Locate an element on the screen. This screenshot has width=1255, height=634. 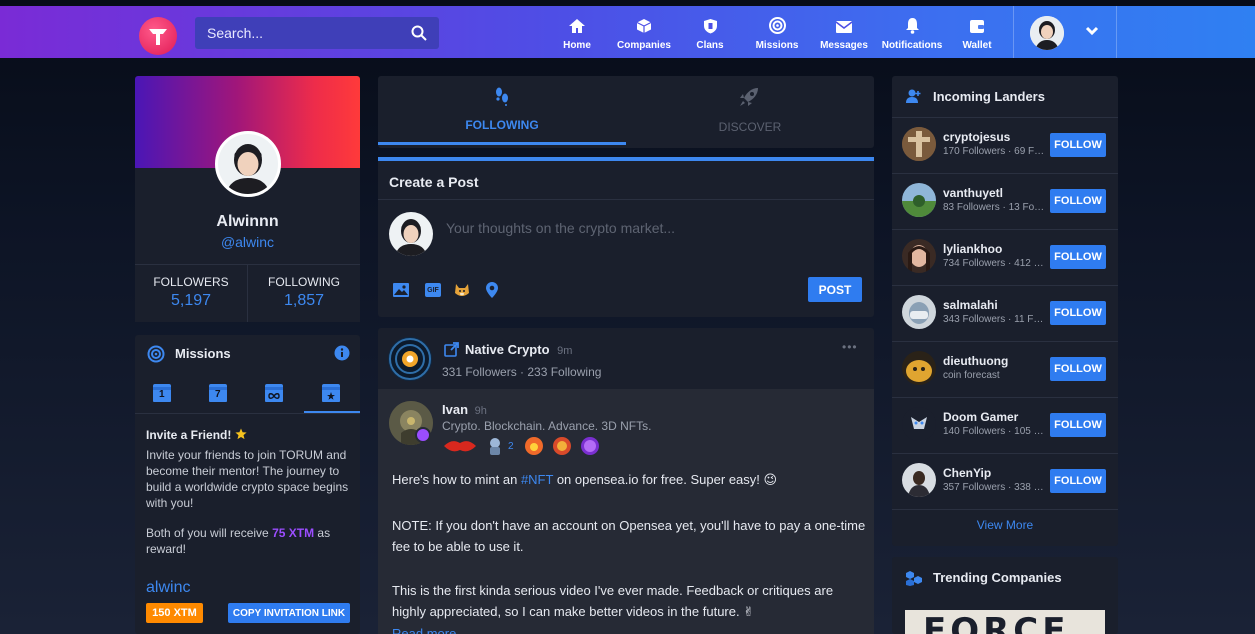
profile-avatar is located at coordinates (248, 164).